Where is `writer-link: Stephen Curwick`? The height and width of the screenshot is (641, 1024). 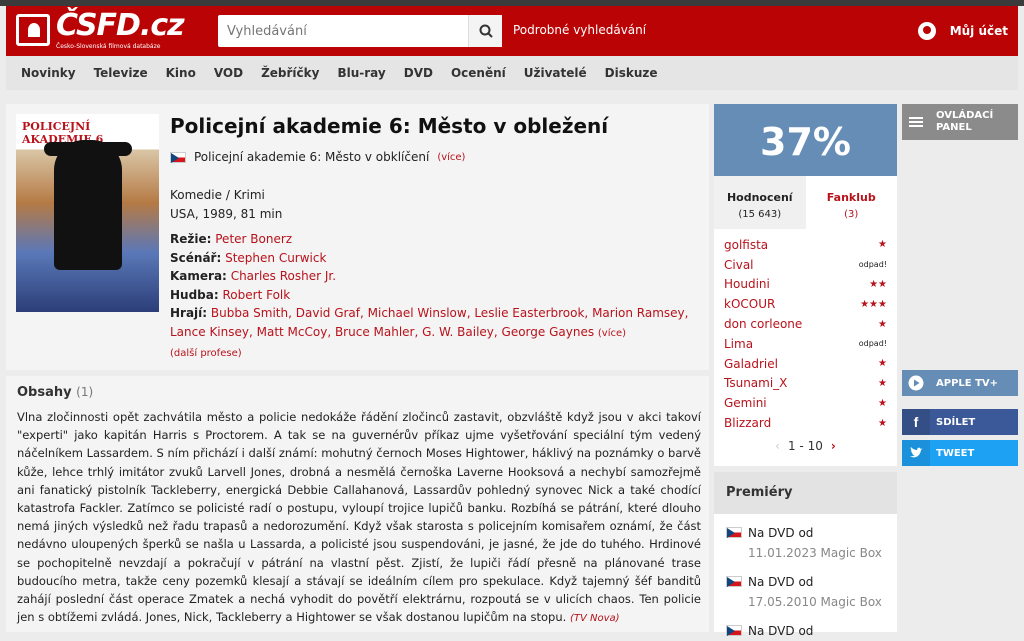 writer-link: Stephen Curwick is located at coordinates (275, 258).